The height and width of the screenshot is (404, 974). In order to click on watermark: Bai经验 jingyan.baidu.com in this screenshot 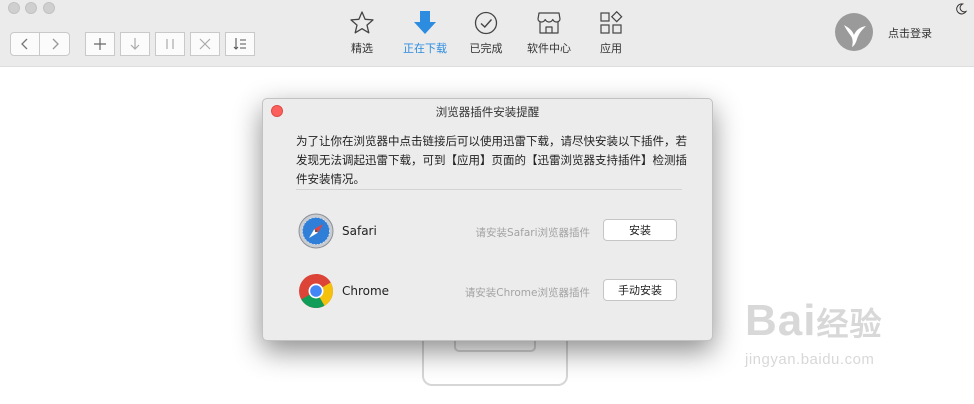, I will do `click(845, 343)`.